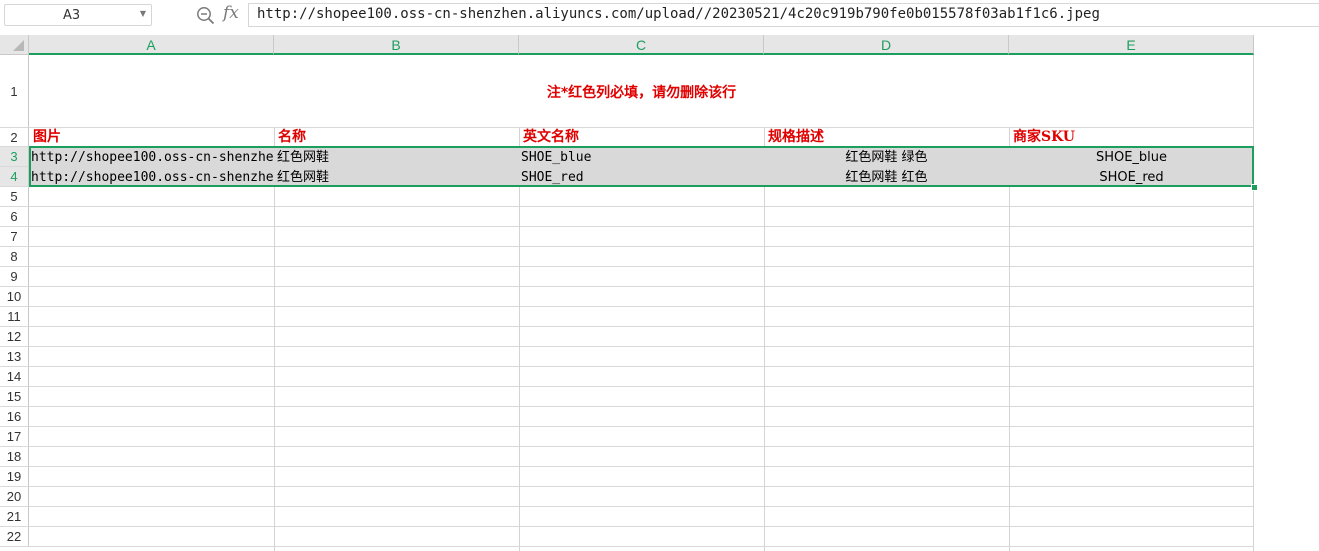  I want to click on row-header-18: 18, so click(14, 457).